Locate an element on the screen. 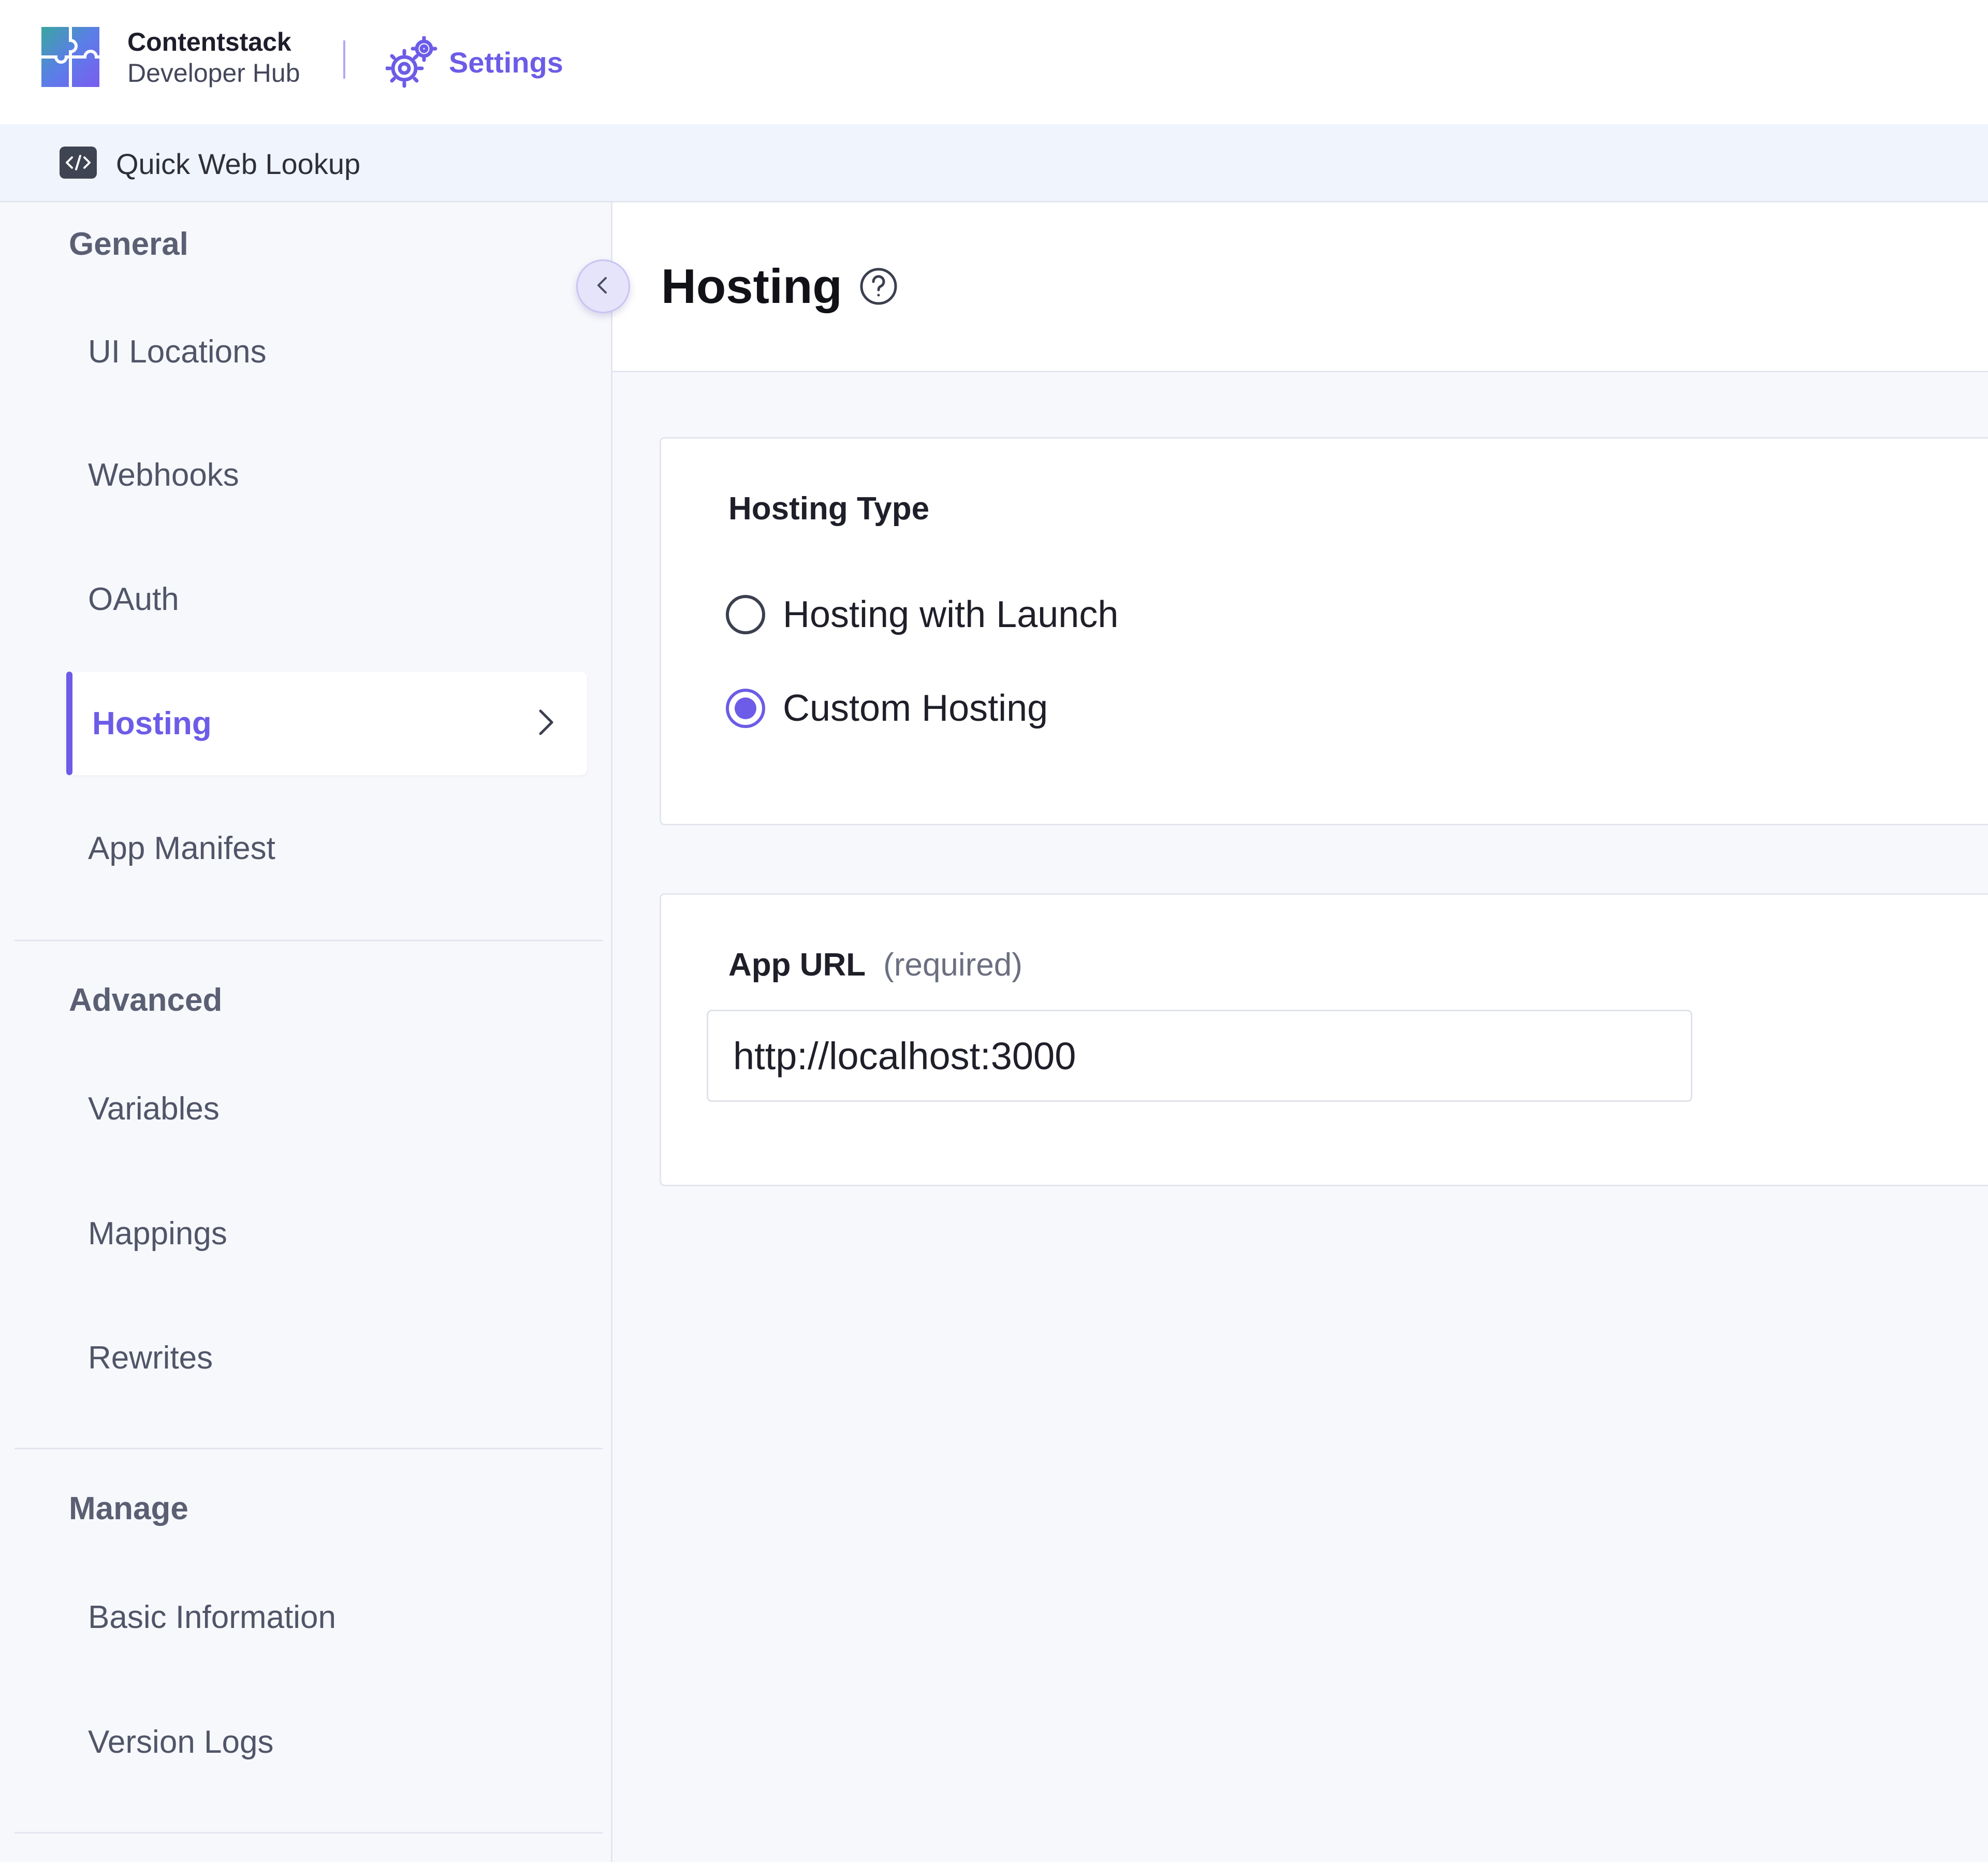 This screenshot has height=1862, width=1988. sidebar-item-variables: Variables is located at coordinates (326, 1108).